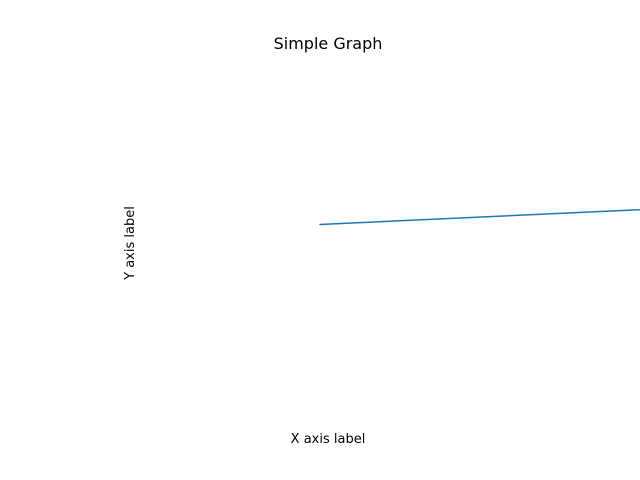 This screenshot has height=480, width=640. I want to click on y-axis-label: Y axis label, so click(130, 243).